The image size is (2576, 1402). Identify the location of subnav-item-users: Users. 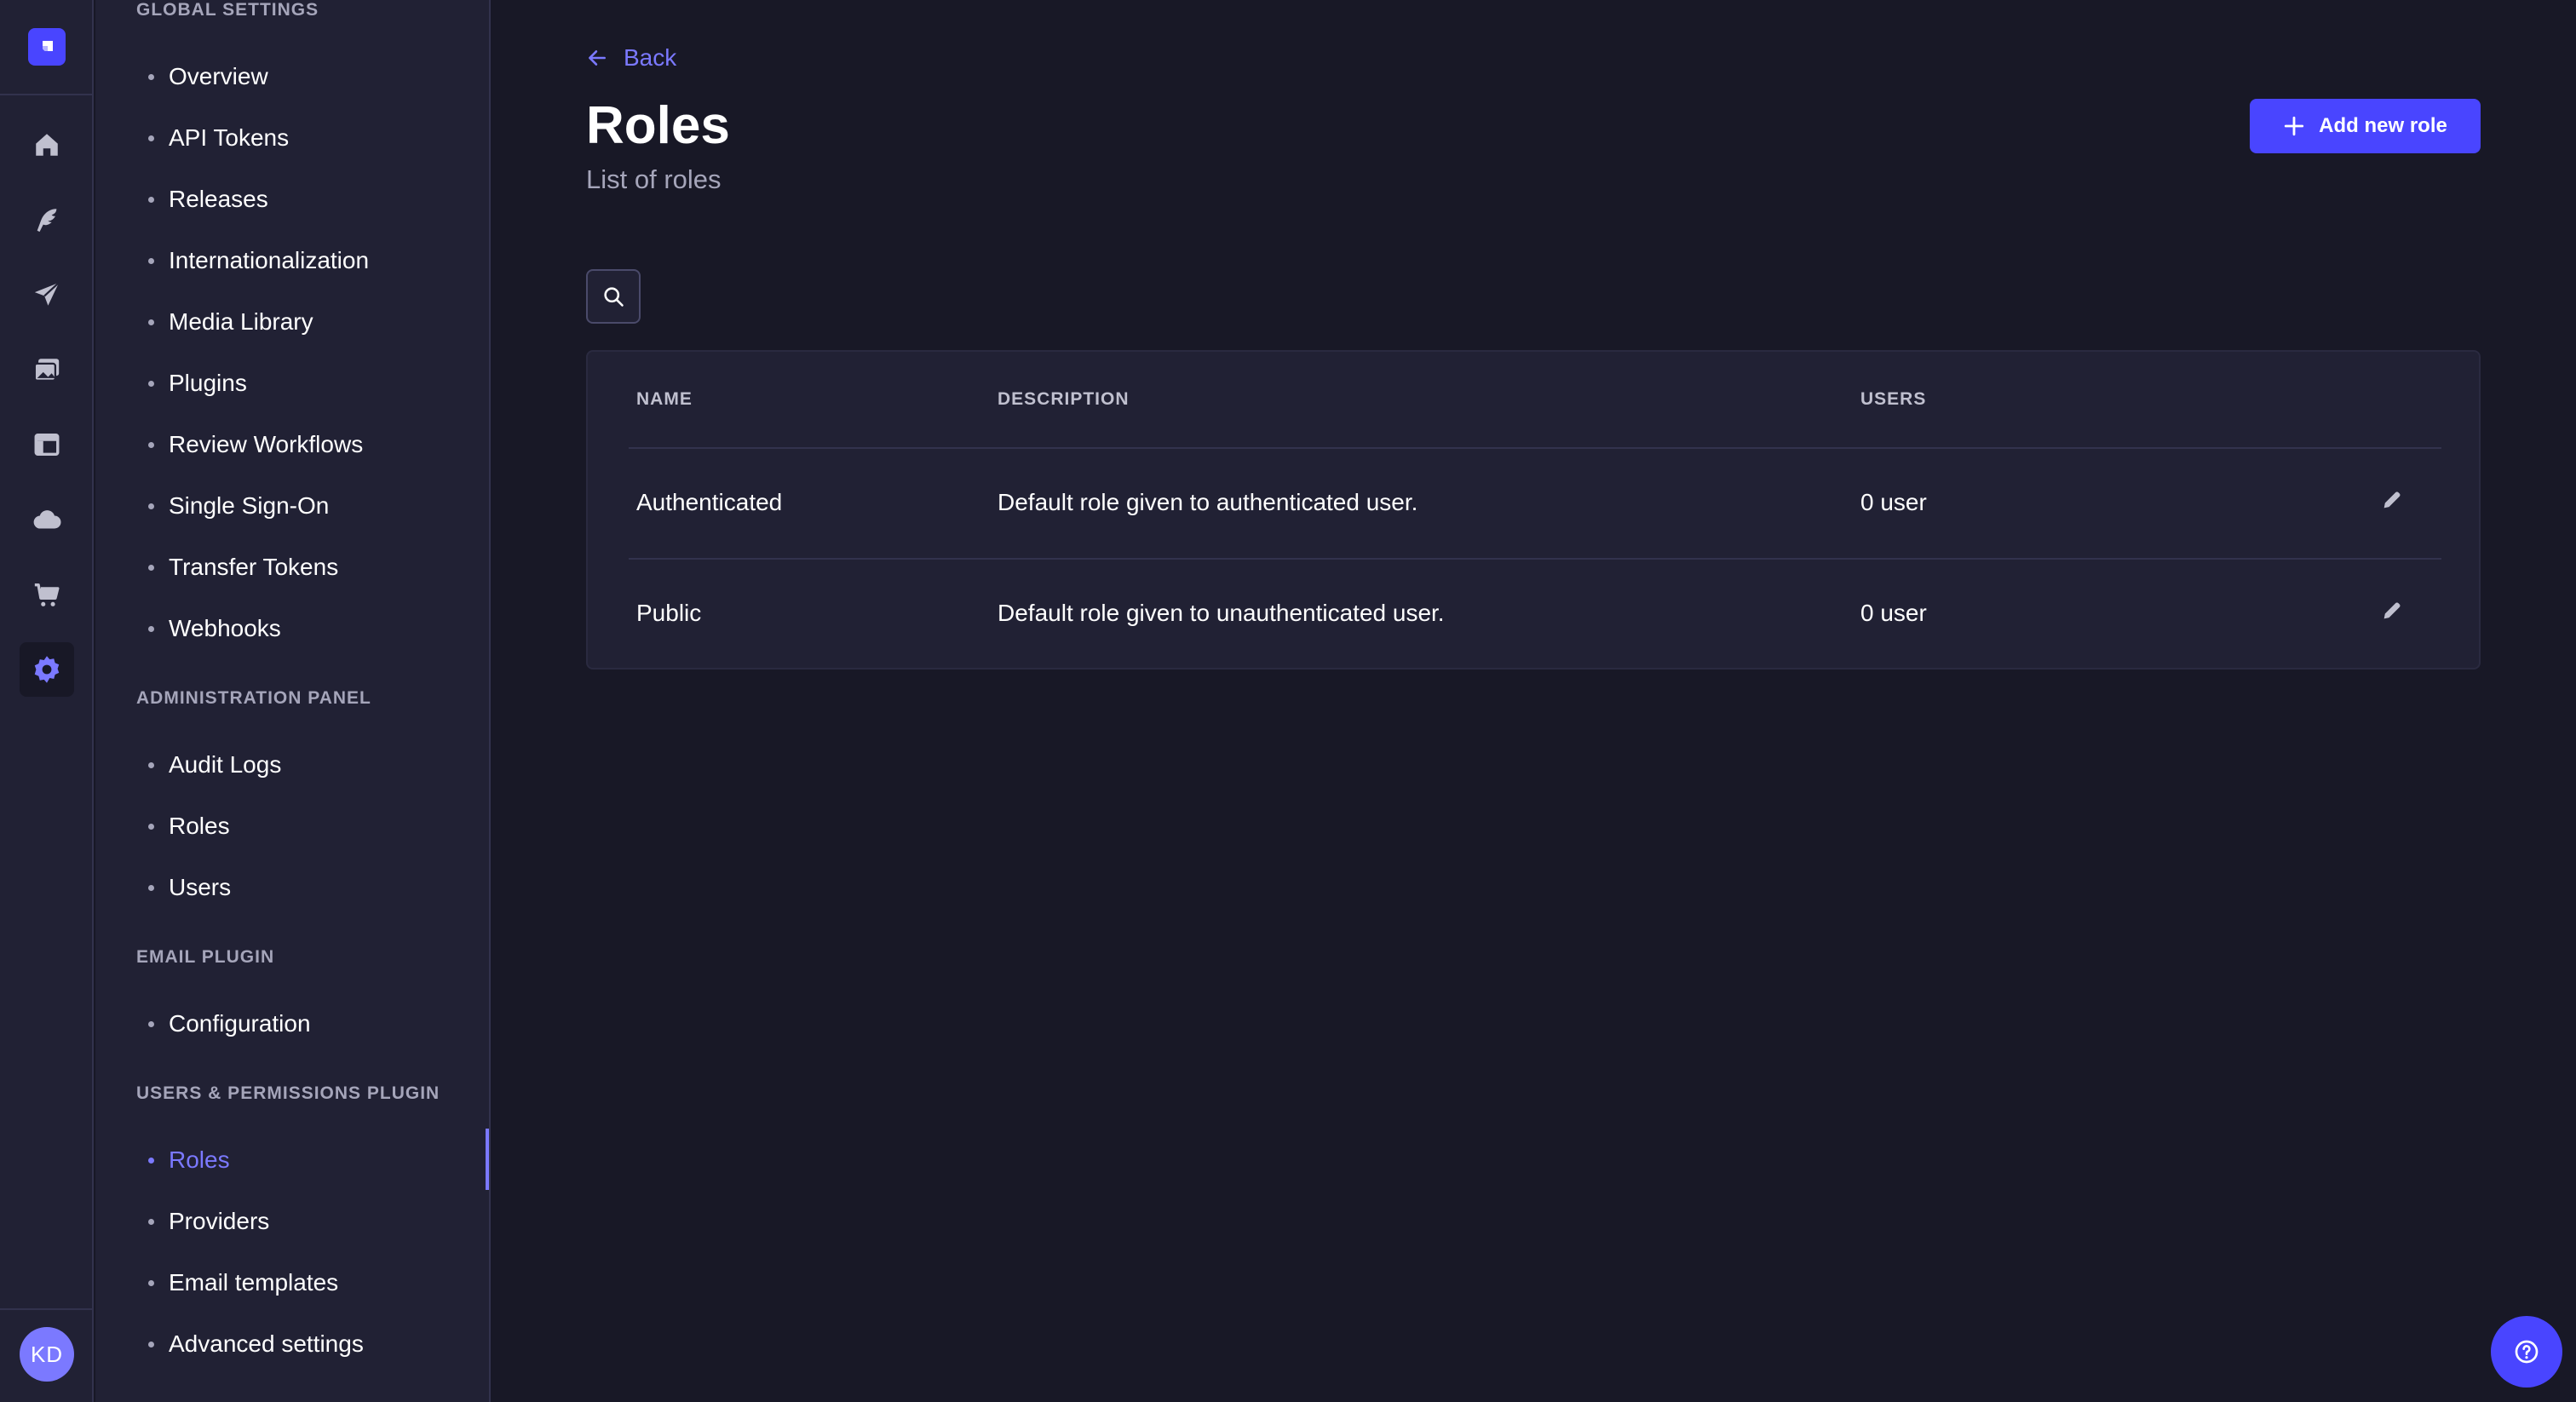
(190, 888).